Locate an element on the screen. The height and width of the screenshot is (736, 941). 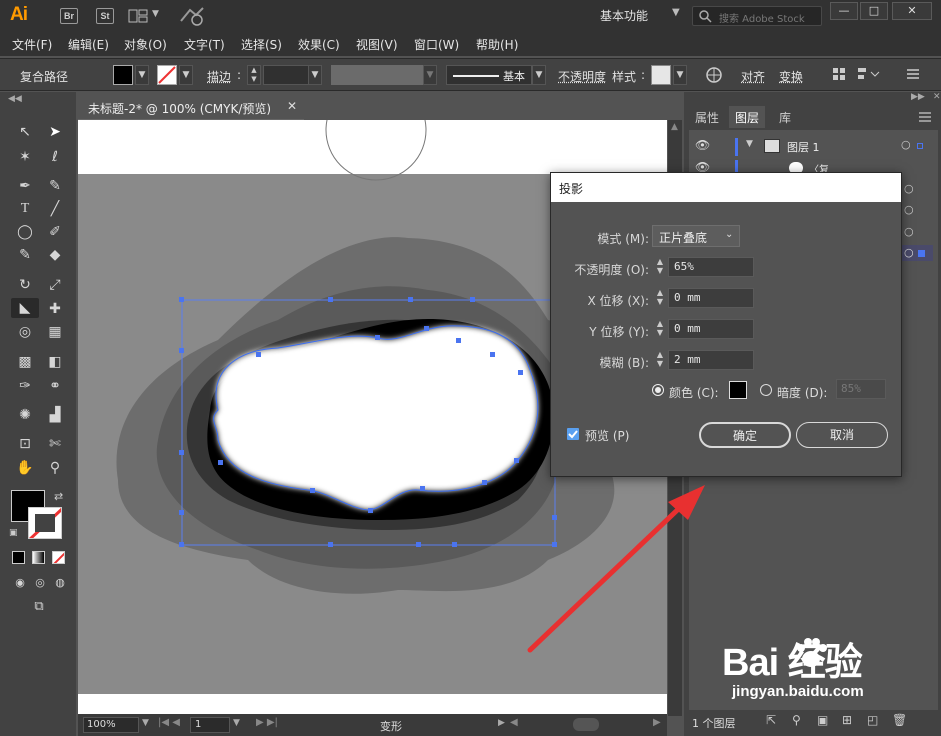
draw-behind-icon: ◎ is located at coordinates (40, 583).